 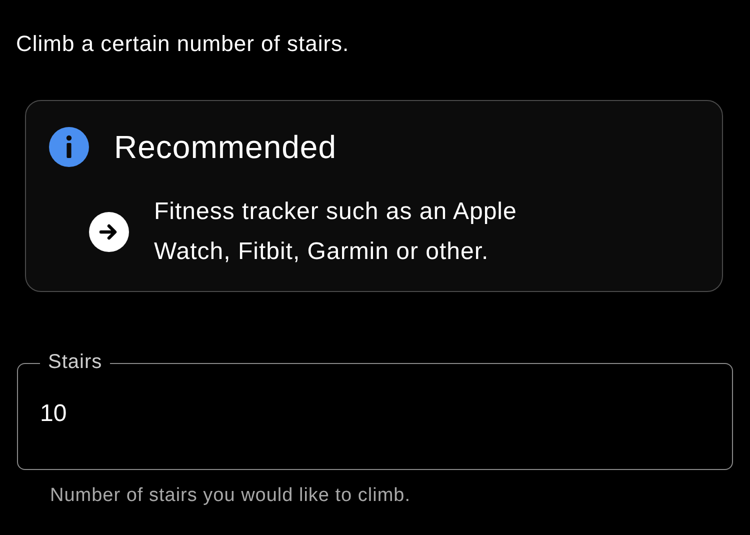 I want to click on recommendation-text: Fitness tracker such as an Apple Watch, Fitbit, Garmin or other., so click(x=336, y=232).